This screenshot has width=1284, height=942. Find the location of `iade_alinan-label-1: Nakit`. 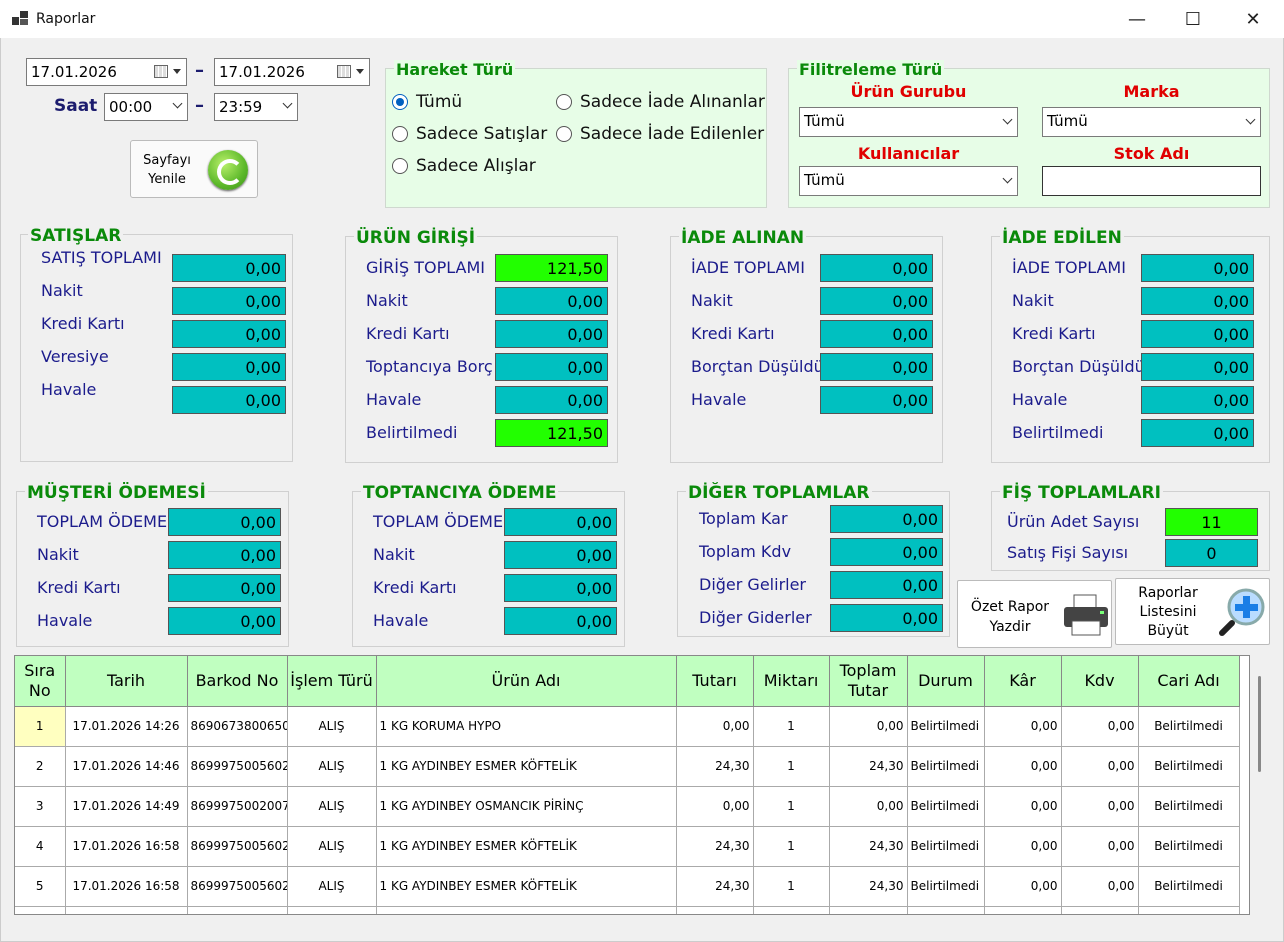

iade_alinan-label-1: Nakit is located at coordinates (712, 300).